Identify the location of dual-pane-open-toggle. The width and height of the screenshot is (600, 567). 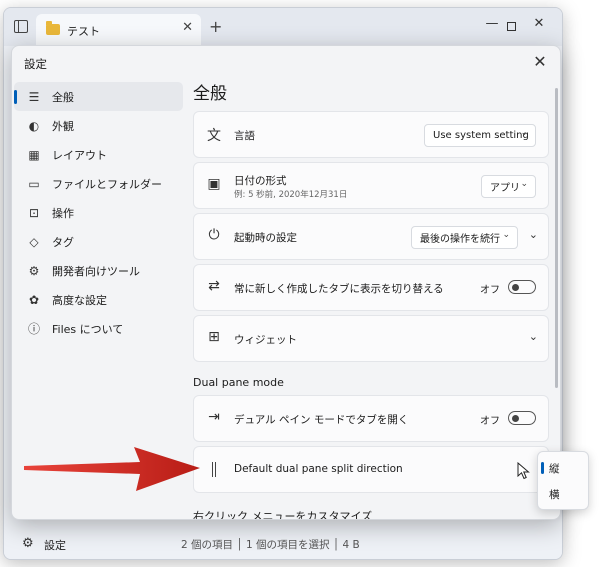
(522, 418).